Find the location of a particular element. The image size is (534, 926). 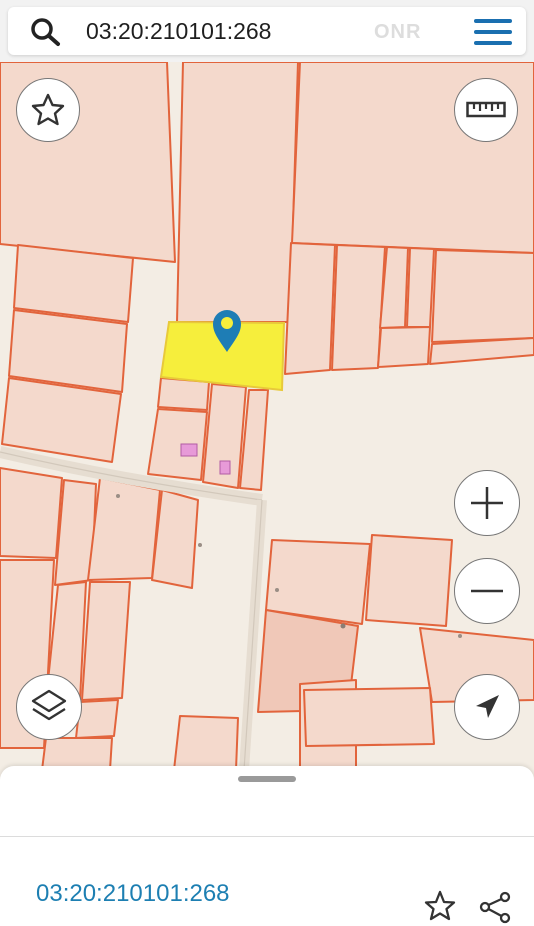

share-icon is located at coordinates (495, 907).